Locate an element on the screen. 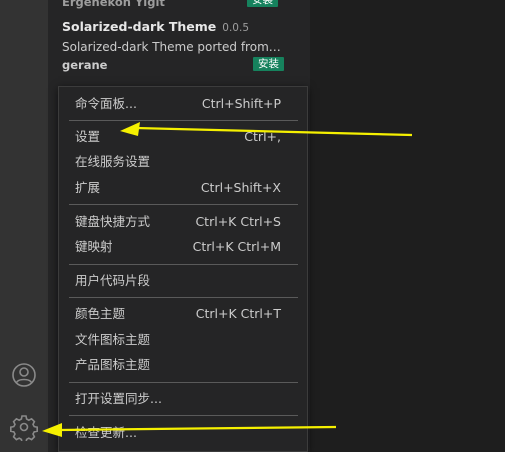  menu-item-label: 键映射 is located at coordinates (94, 246).